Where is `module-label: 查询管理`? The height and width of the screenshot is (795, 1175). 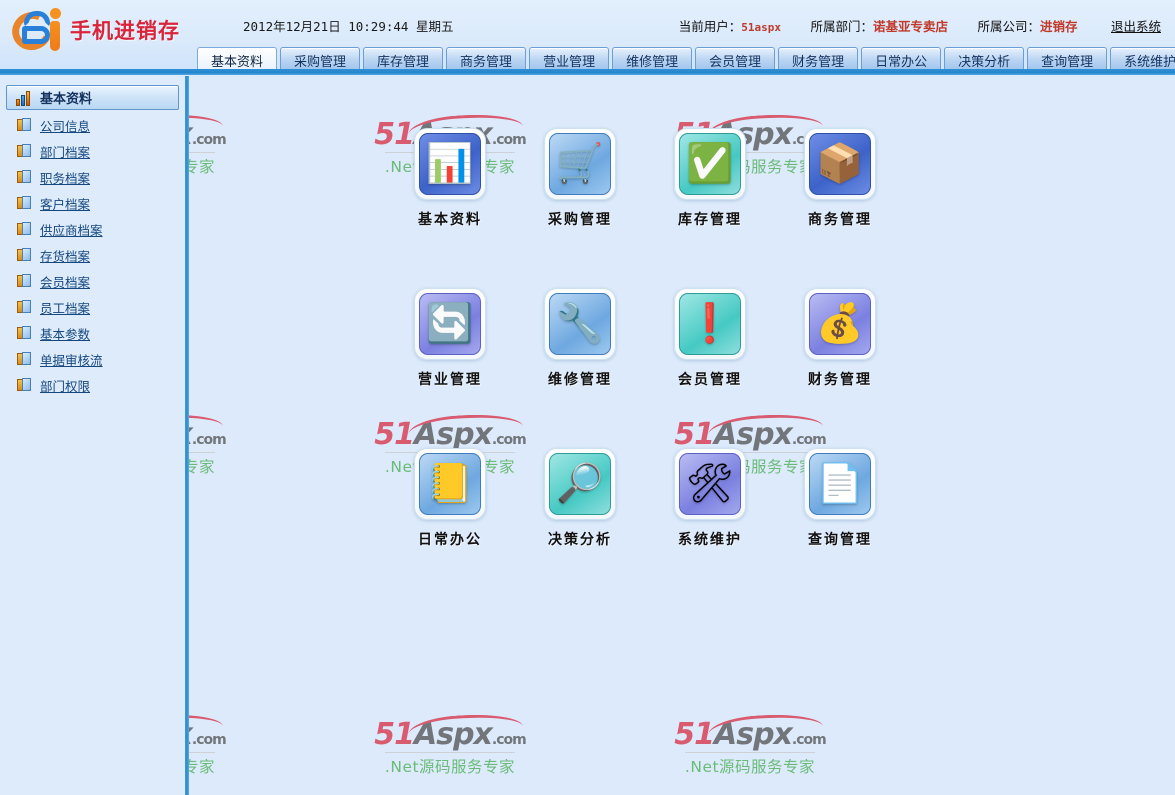
module-label: 查询管理 is located at coordinates (840, 539).